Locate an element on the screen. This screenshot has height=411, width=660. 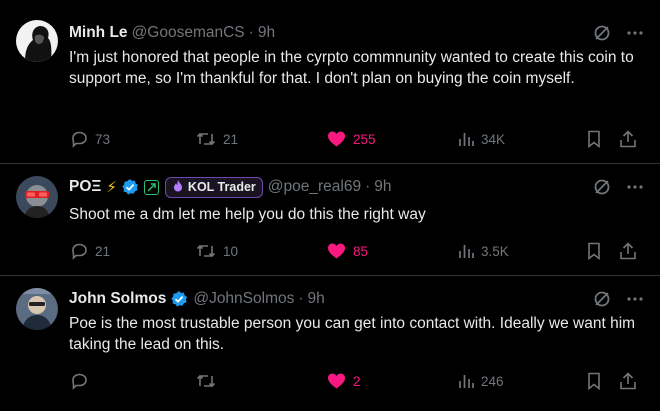
reply-count: 21 is located at coordinates (103, 251).